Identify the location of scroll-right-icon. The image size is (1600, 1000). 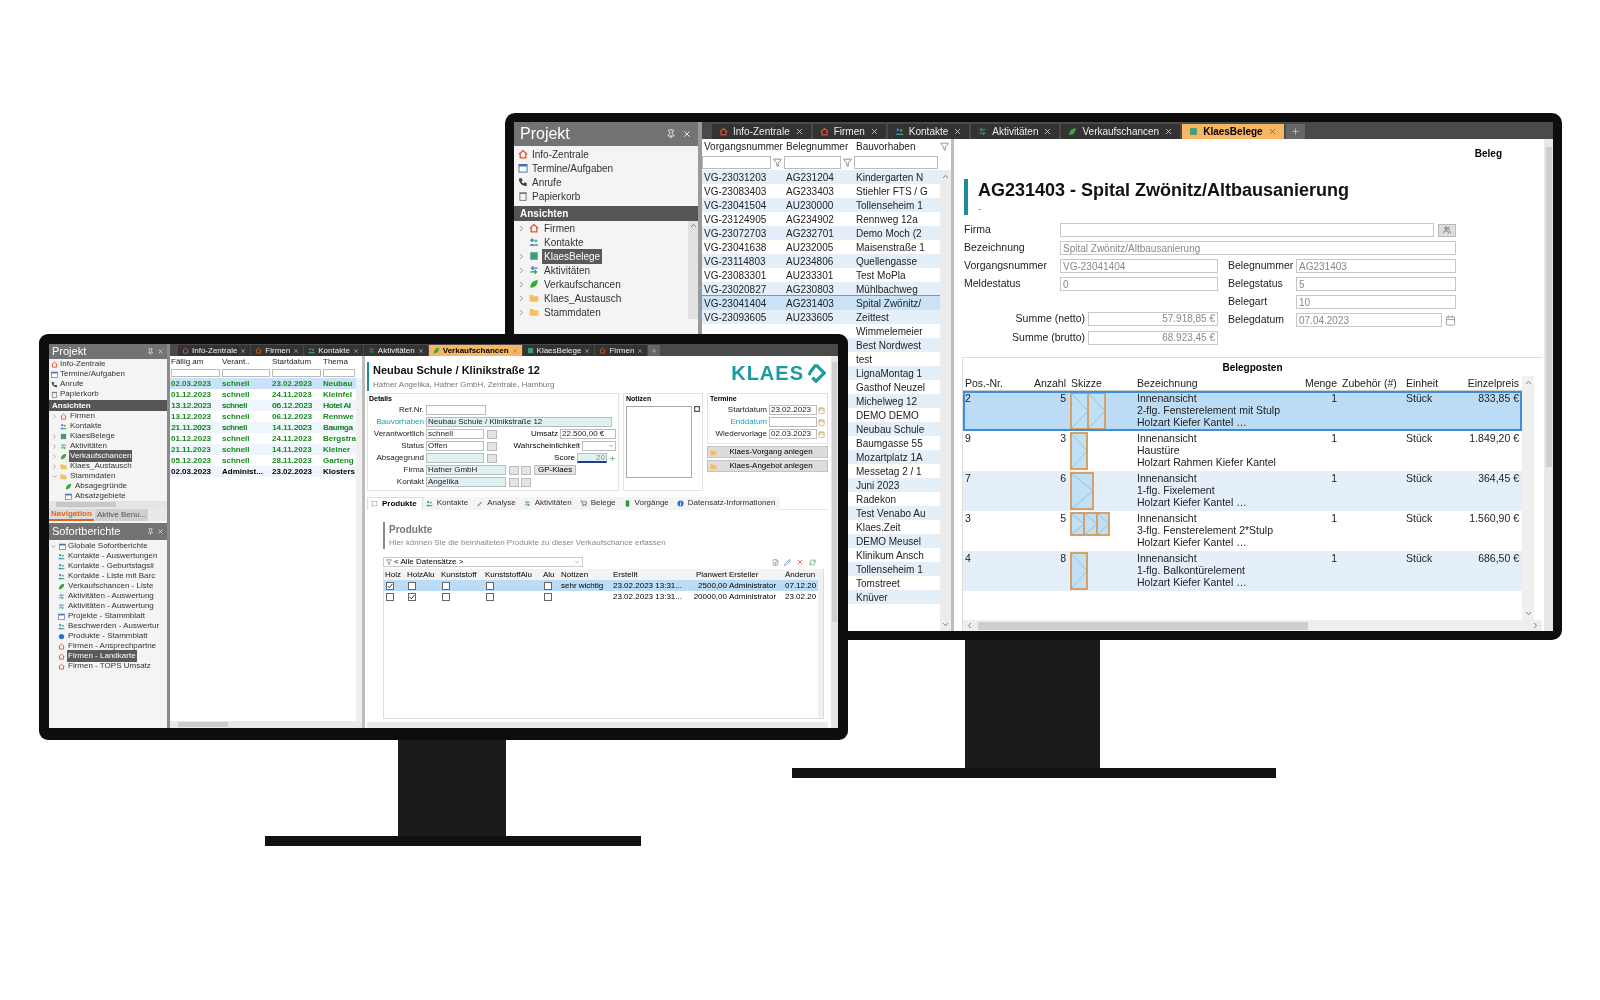
(1535, 625).